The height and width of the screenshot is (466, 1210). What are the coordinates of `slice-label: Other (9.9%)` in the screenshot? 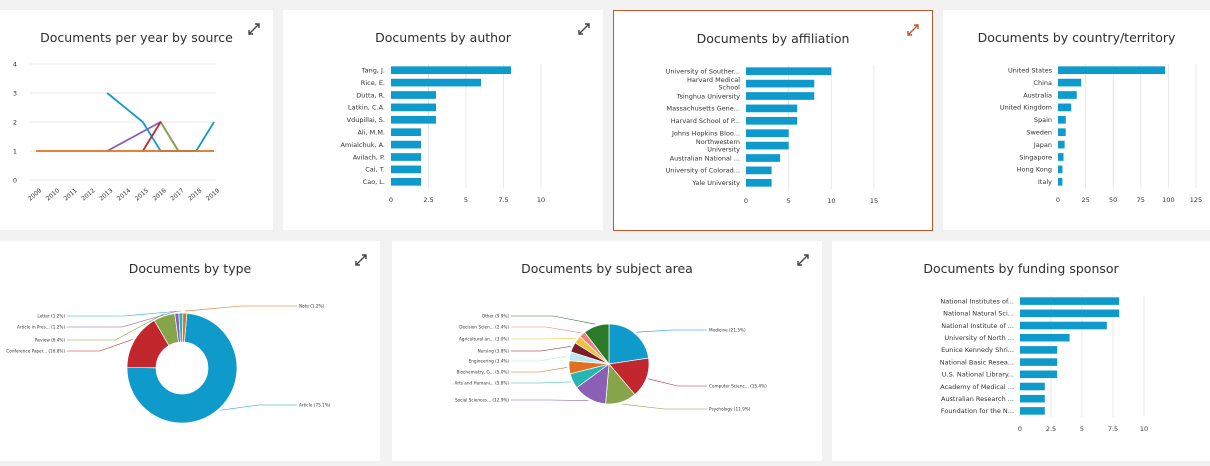 It's located at (495, 316).